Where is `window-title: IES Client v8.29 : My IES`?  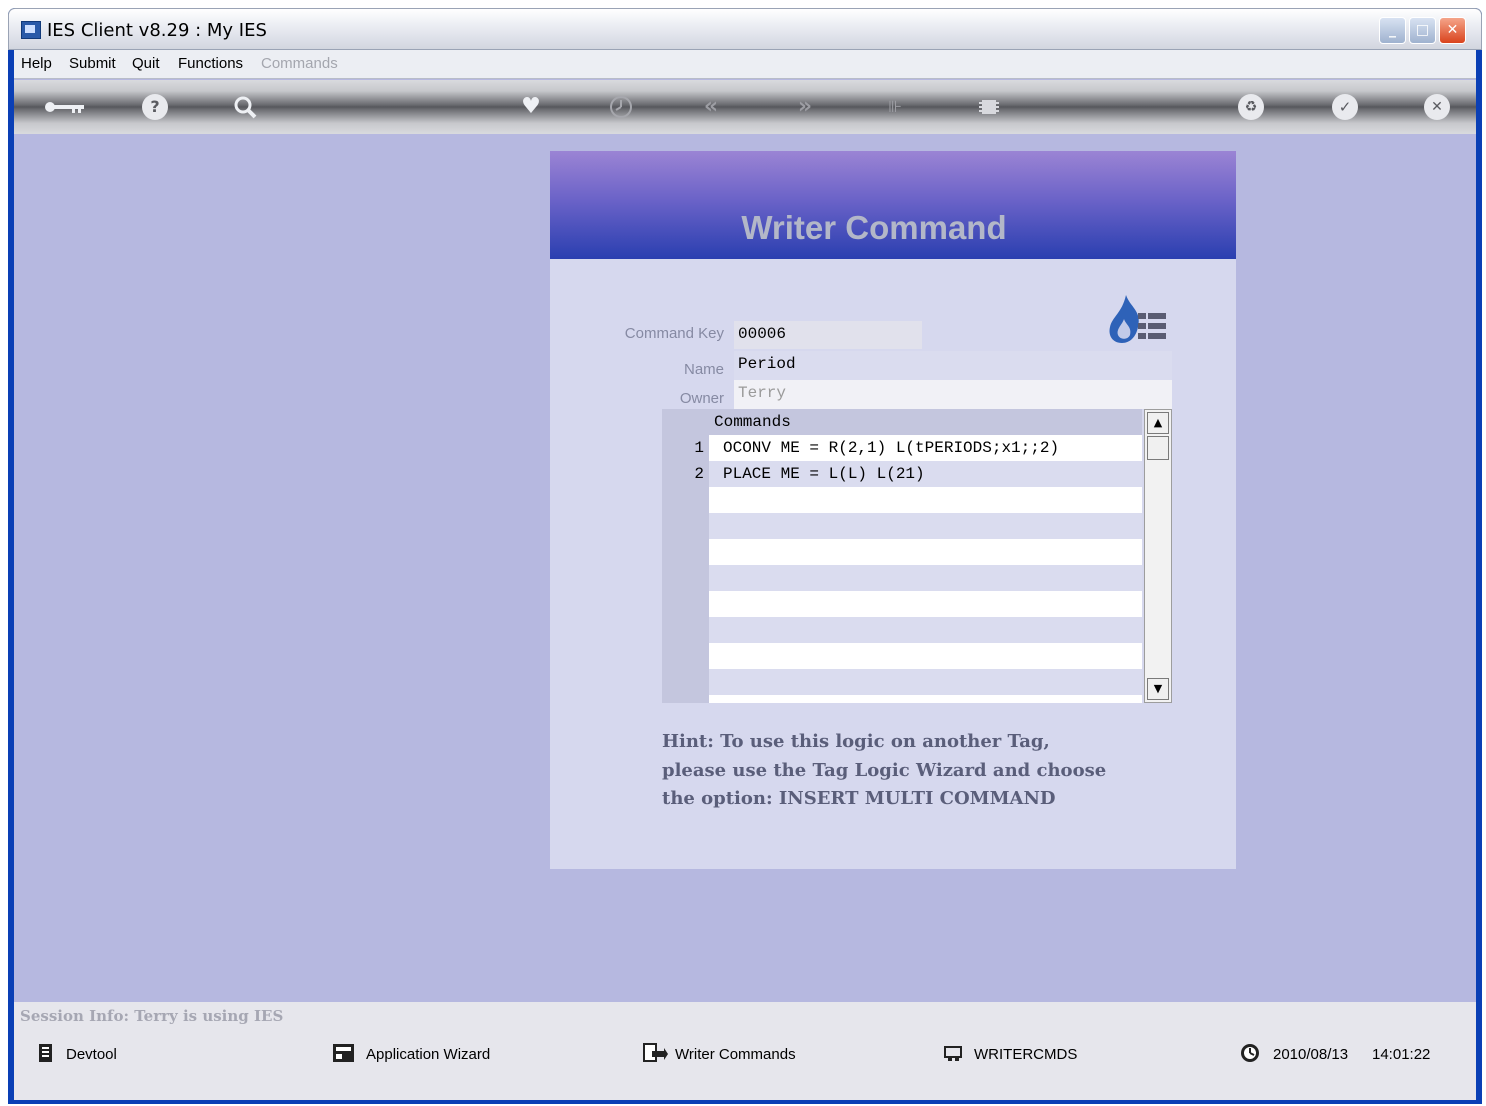
window-title: IES Client v8.29 : My IES is located at coordinates (157, 30).